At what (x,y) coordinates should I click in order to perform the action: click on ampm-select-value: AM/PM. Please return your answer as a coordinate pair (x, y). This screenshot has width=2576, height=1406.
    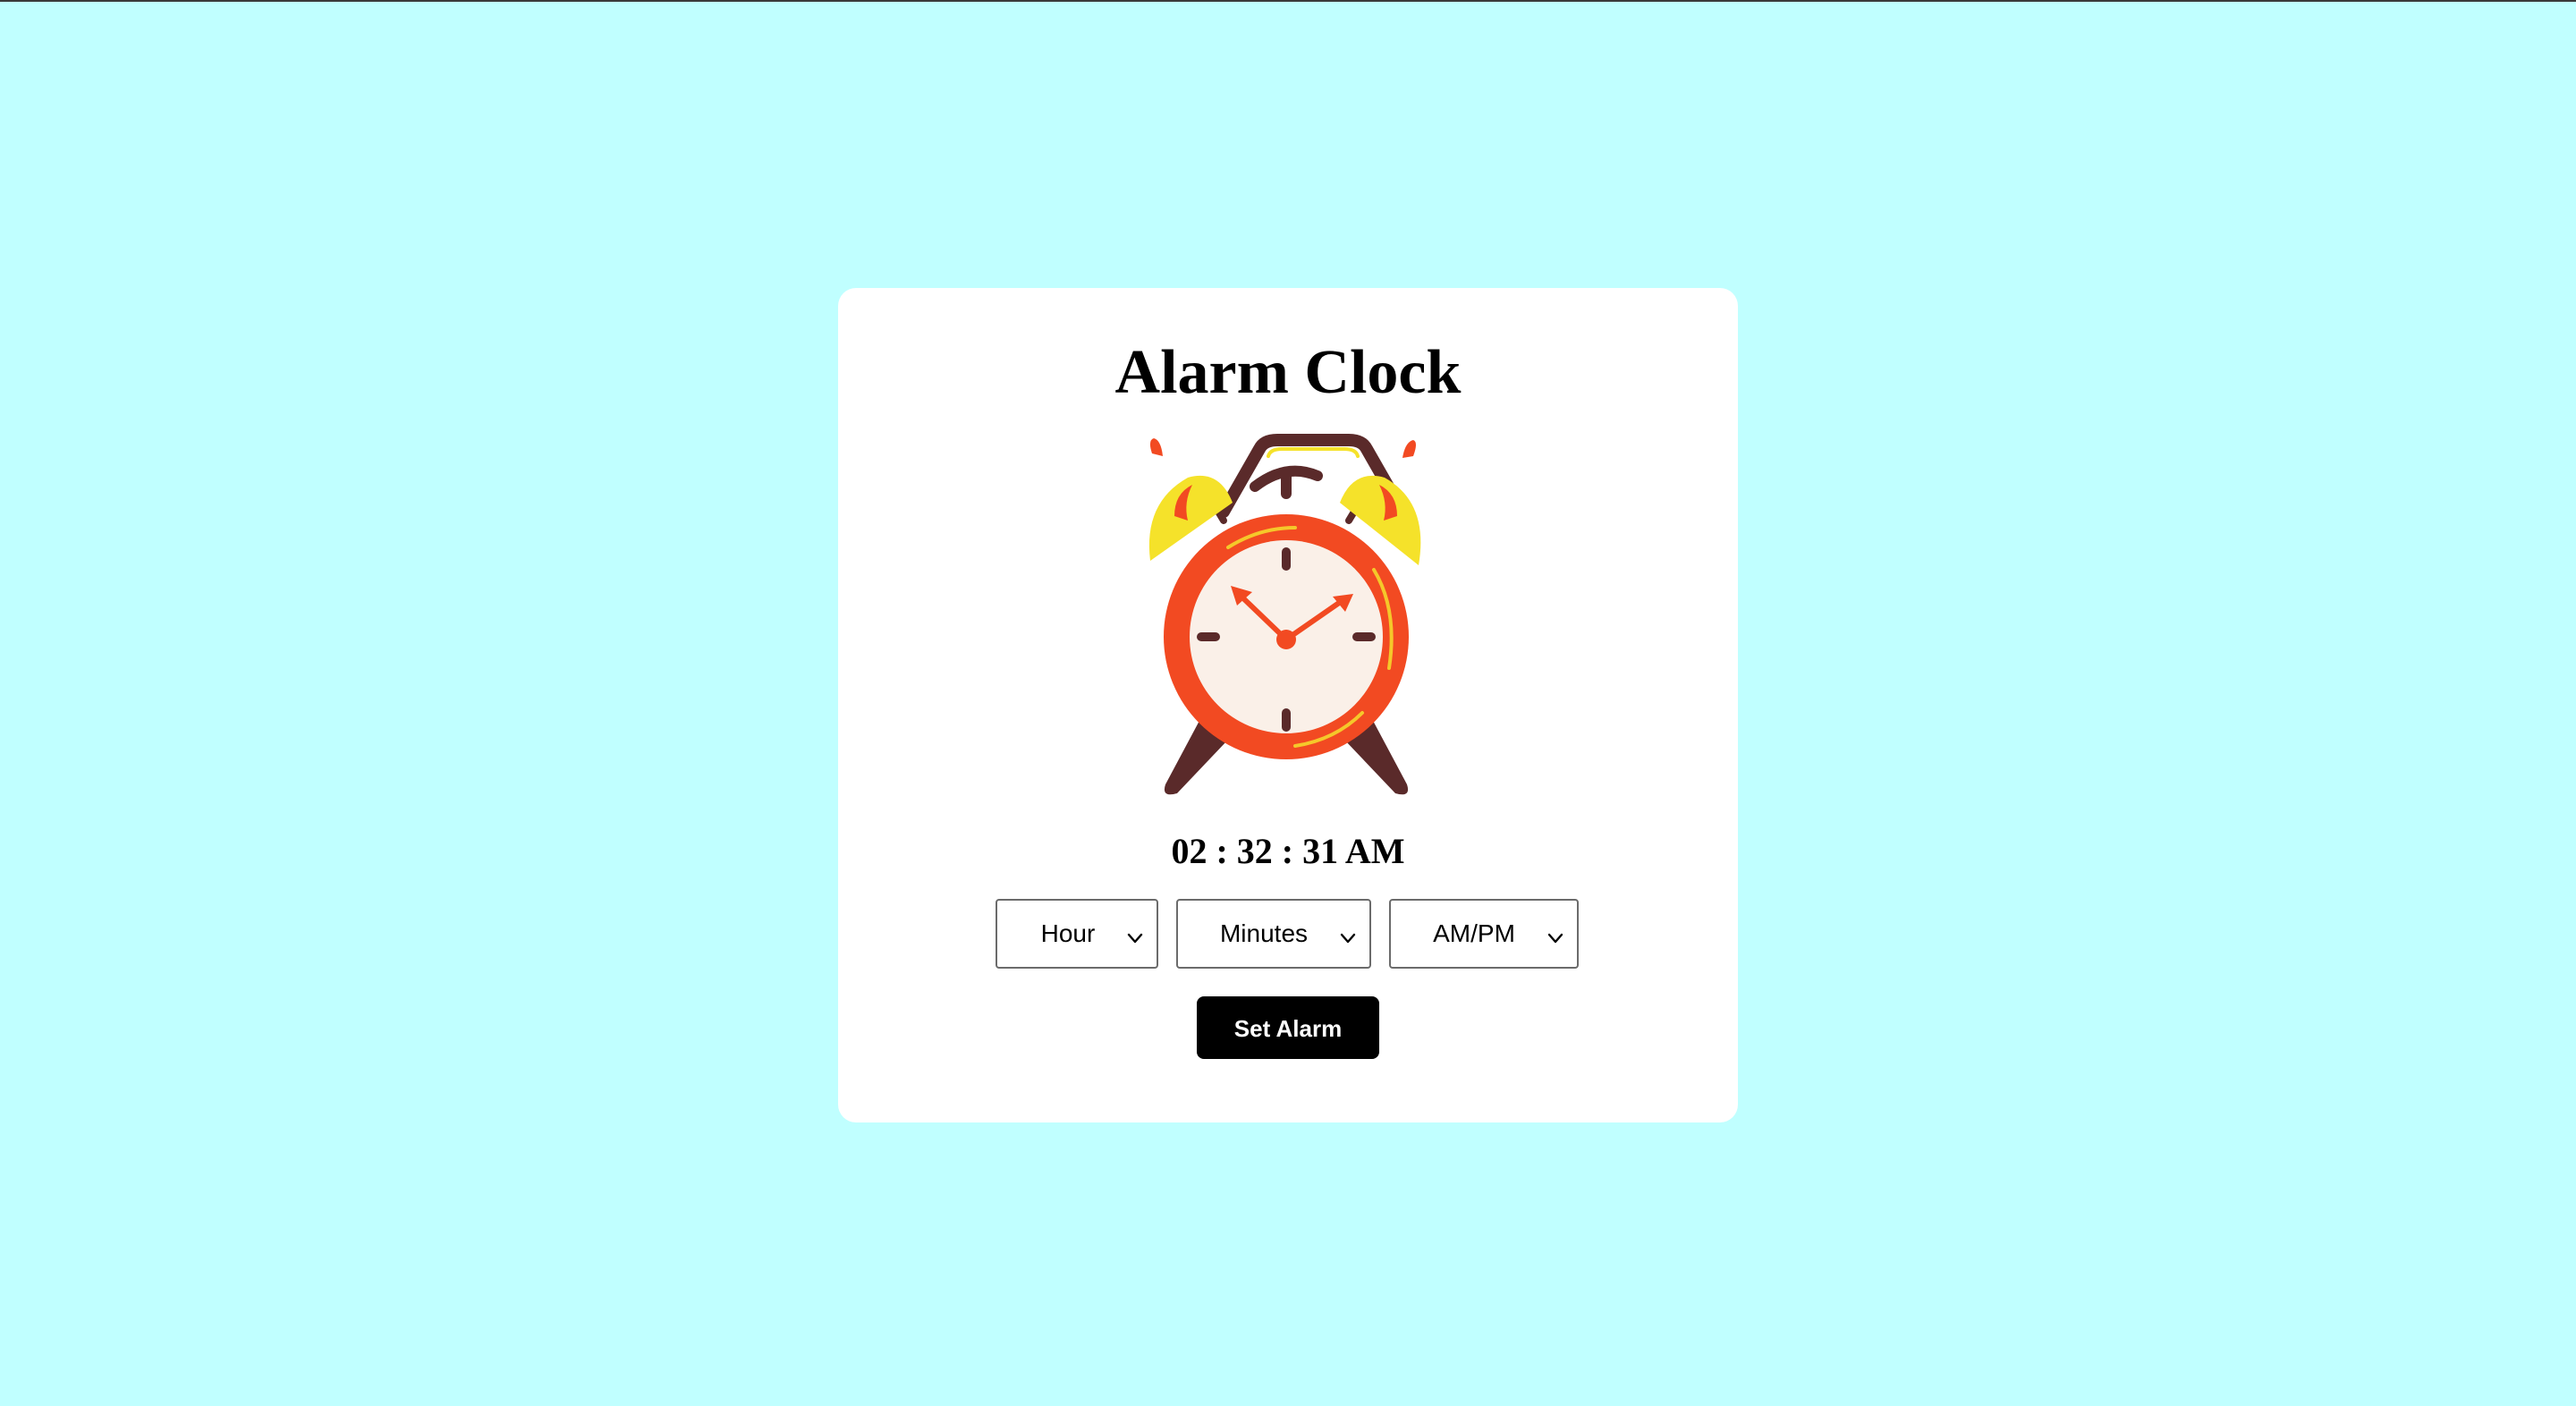
    Looking at the image, I should click on (1474, 933).